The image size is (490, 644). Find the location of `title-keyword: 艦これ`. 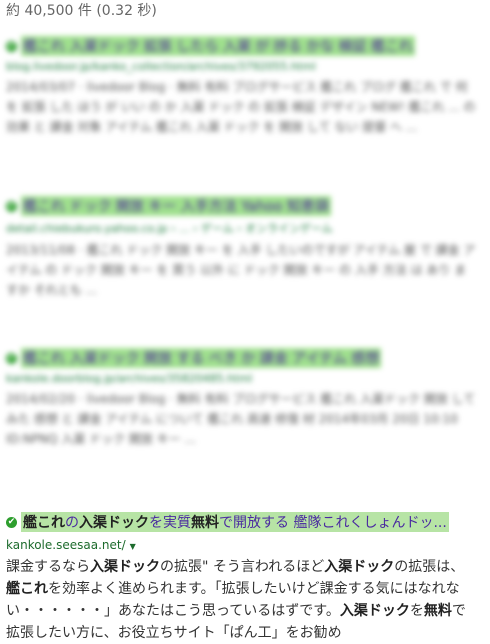

title-keyword: 艦これ is located at coordinates (44, 523).